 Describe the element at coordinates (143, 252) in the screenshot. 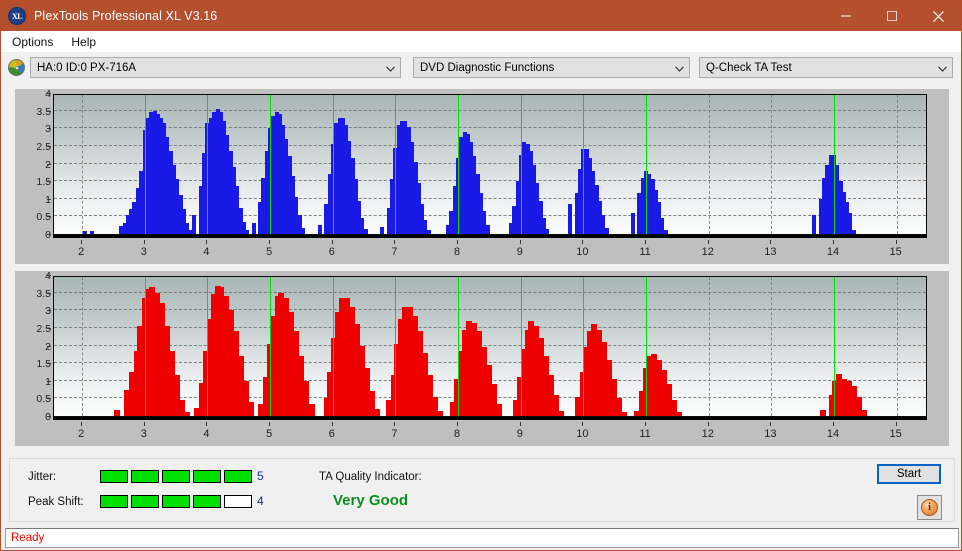

I see `x-axis-label: 3` at that location.